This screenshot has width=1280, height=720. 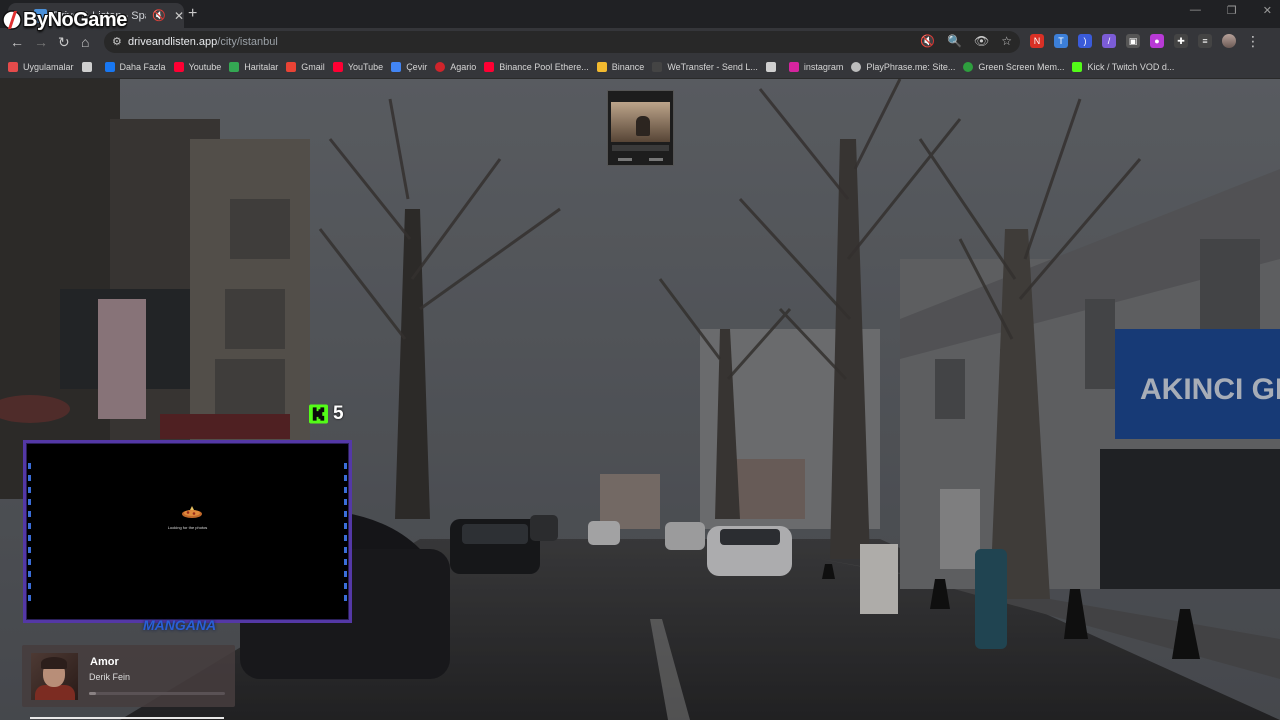 I want to click on buy-me-a-coffee-card, so click(x=640, y=128).